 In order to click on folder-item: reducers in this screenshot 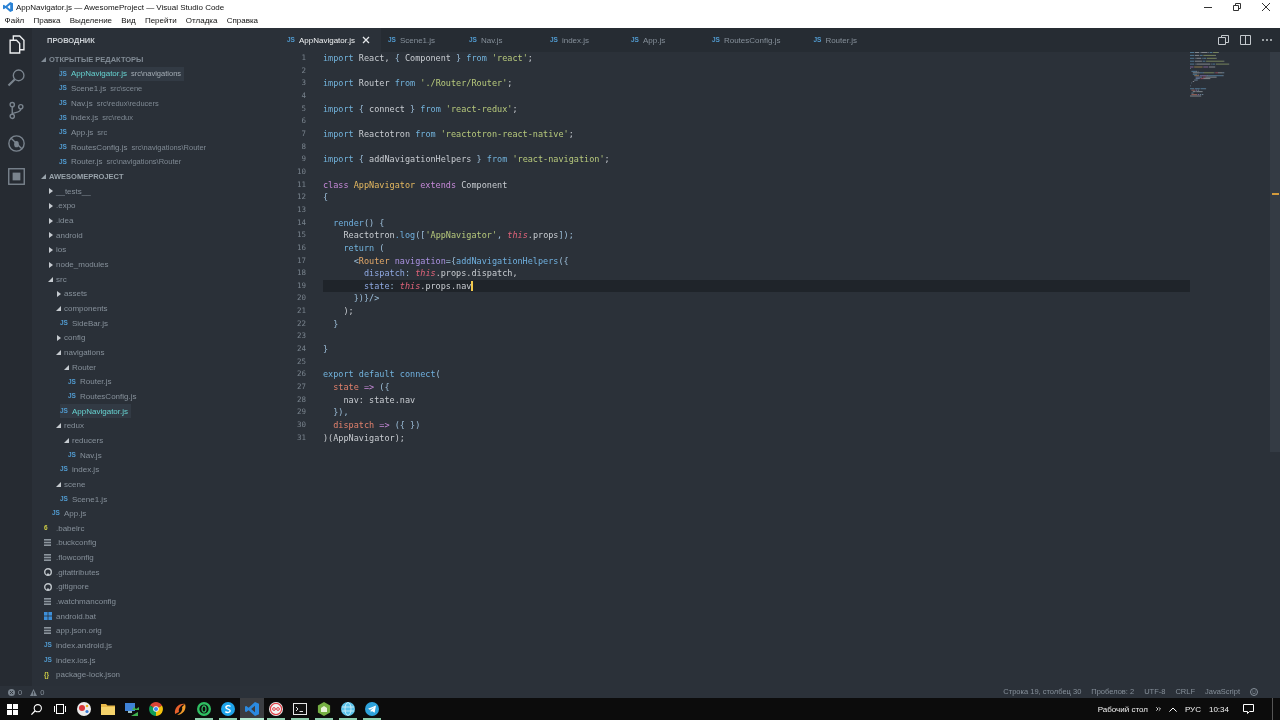, I will do `click(83, 440)`.